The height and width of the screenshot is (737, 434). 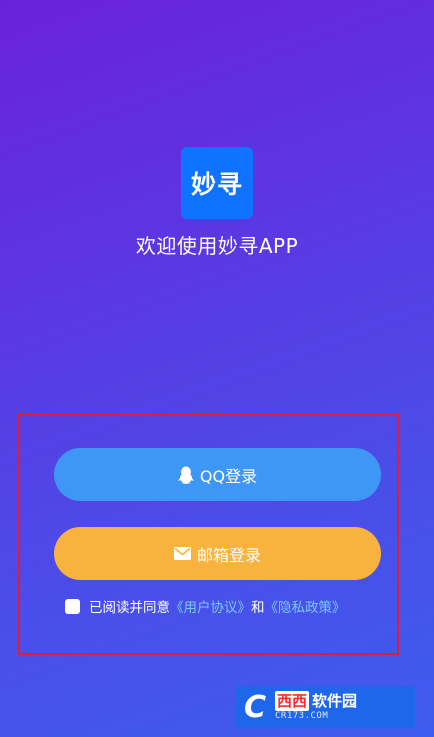 I want to click on user-agreement-link: 《用户协议》, so click(x=210, y=606).